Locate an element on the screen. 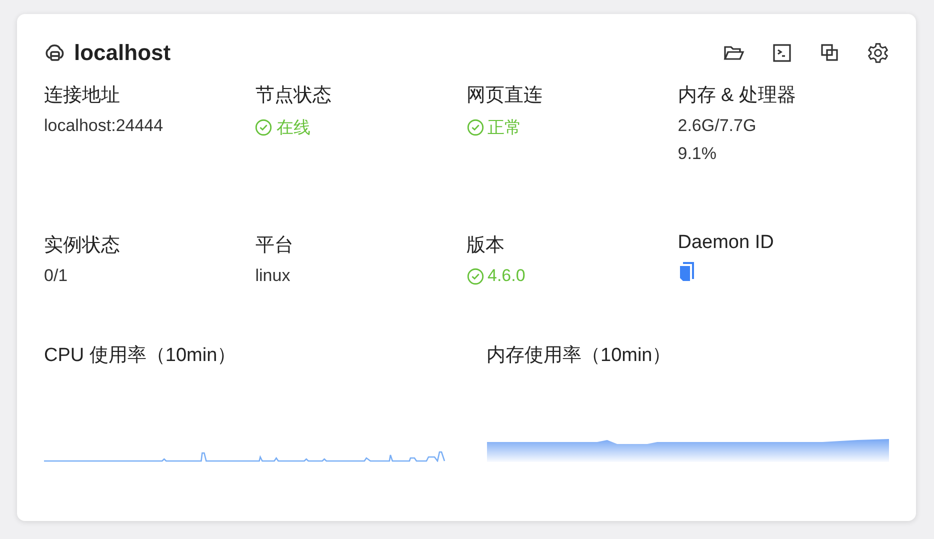 Image resolution: width=934 pixels, height=539 pixels. chart-title: CPU 使用率（10min） is located at coordinates (140, 356).